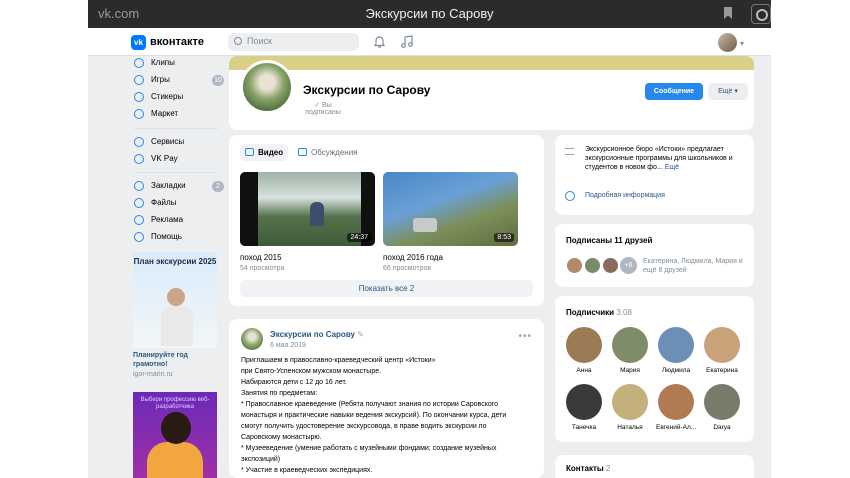  What do you see at coordinates (727, 42) in the screenshot?
I see `user-avatar` at bounding box center [727, 42].